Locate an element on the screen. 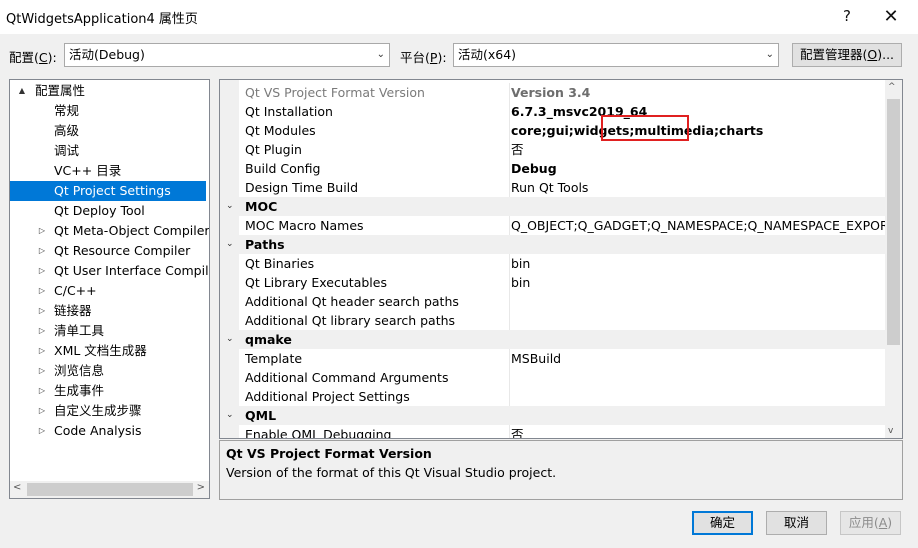  grid-category: ⌄ qmake is located at coordinates (553, 339).